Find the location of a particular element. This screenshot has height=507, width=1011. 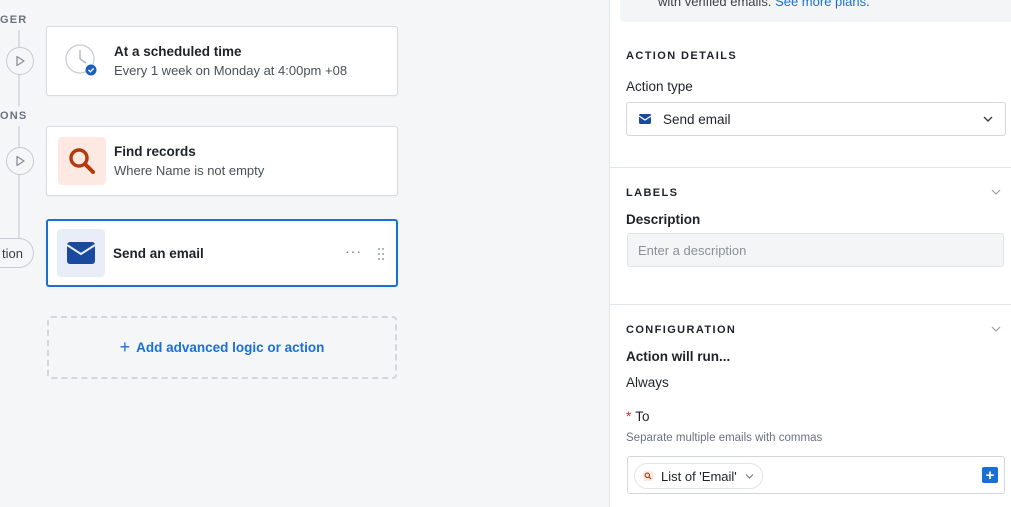

notice-trailing: . is located at coordinates (868, 4).